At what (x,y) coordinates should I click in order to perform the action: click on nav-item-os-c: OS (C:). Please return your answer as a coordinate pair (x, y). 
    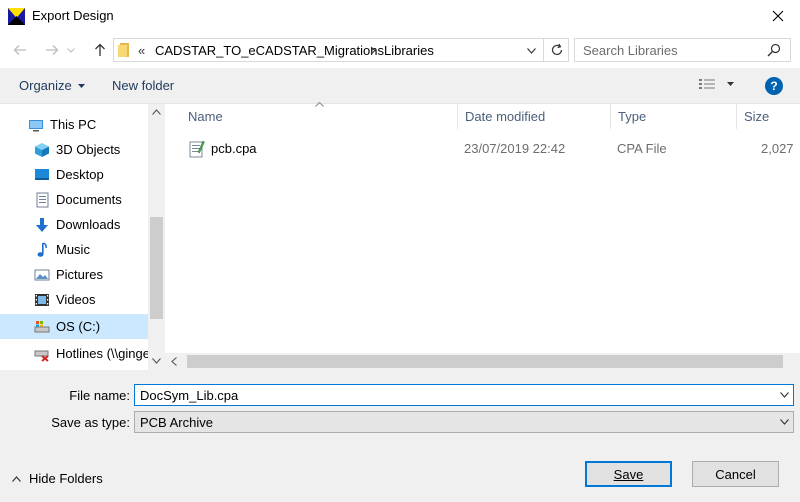
    Looking at the image, I should click on (74, 326).